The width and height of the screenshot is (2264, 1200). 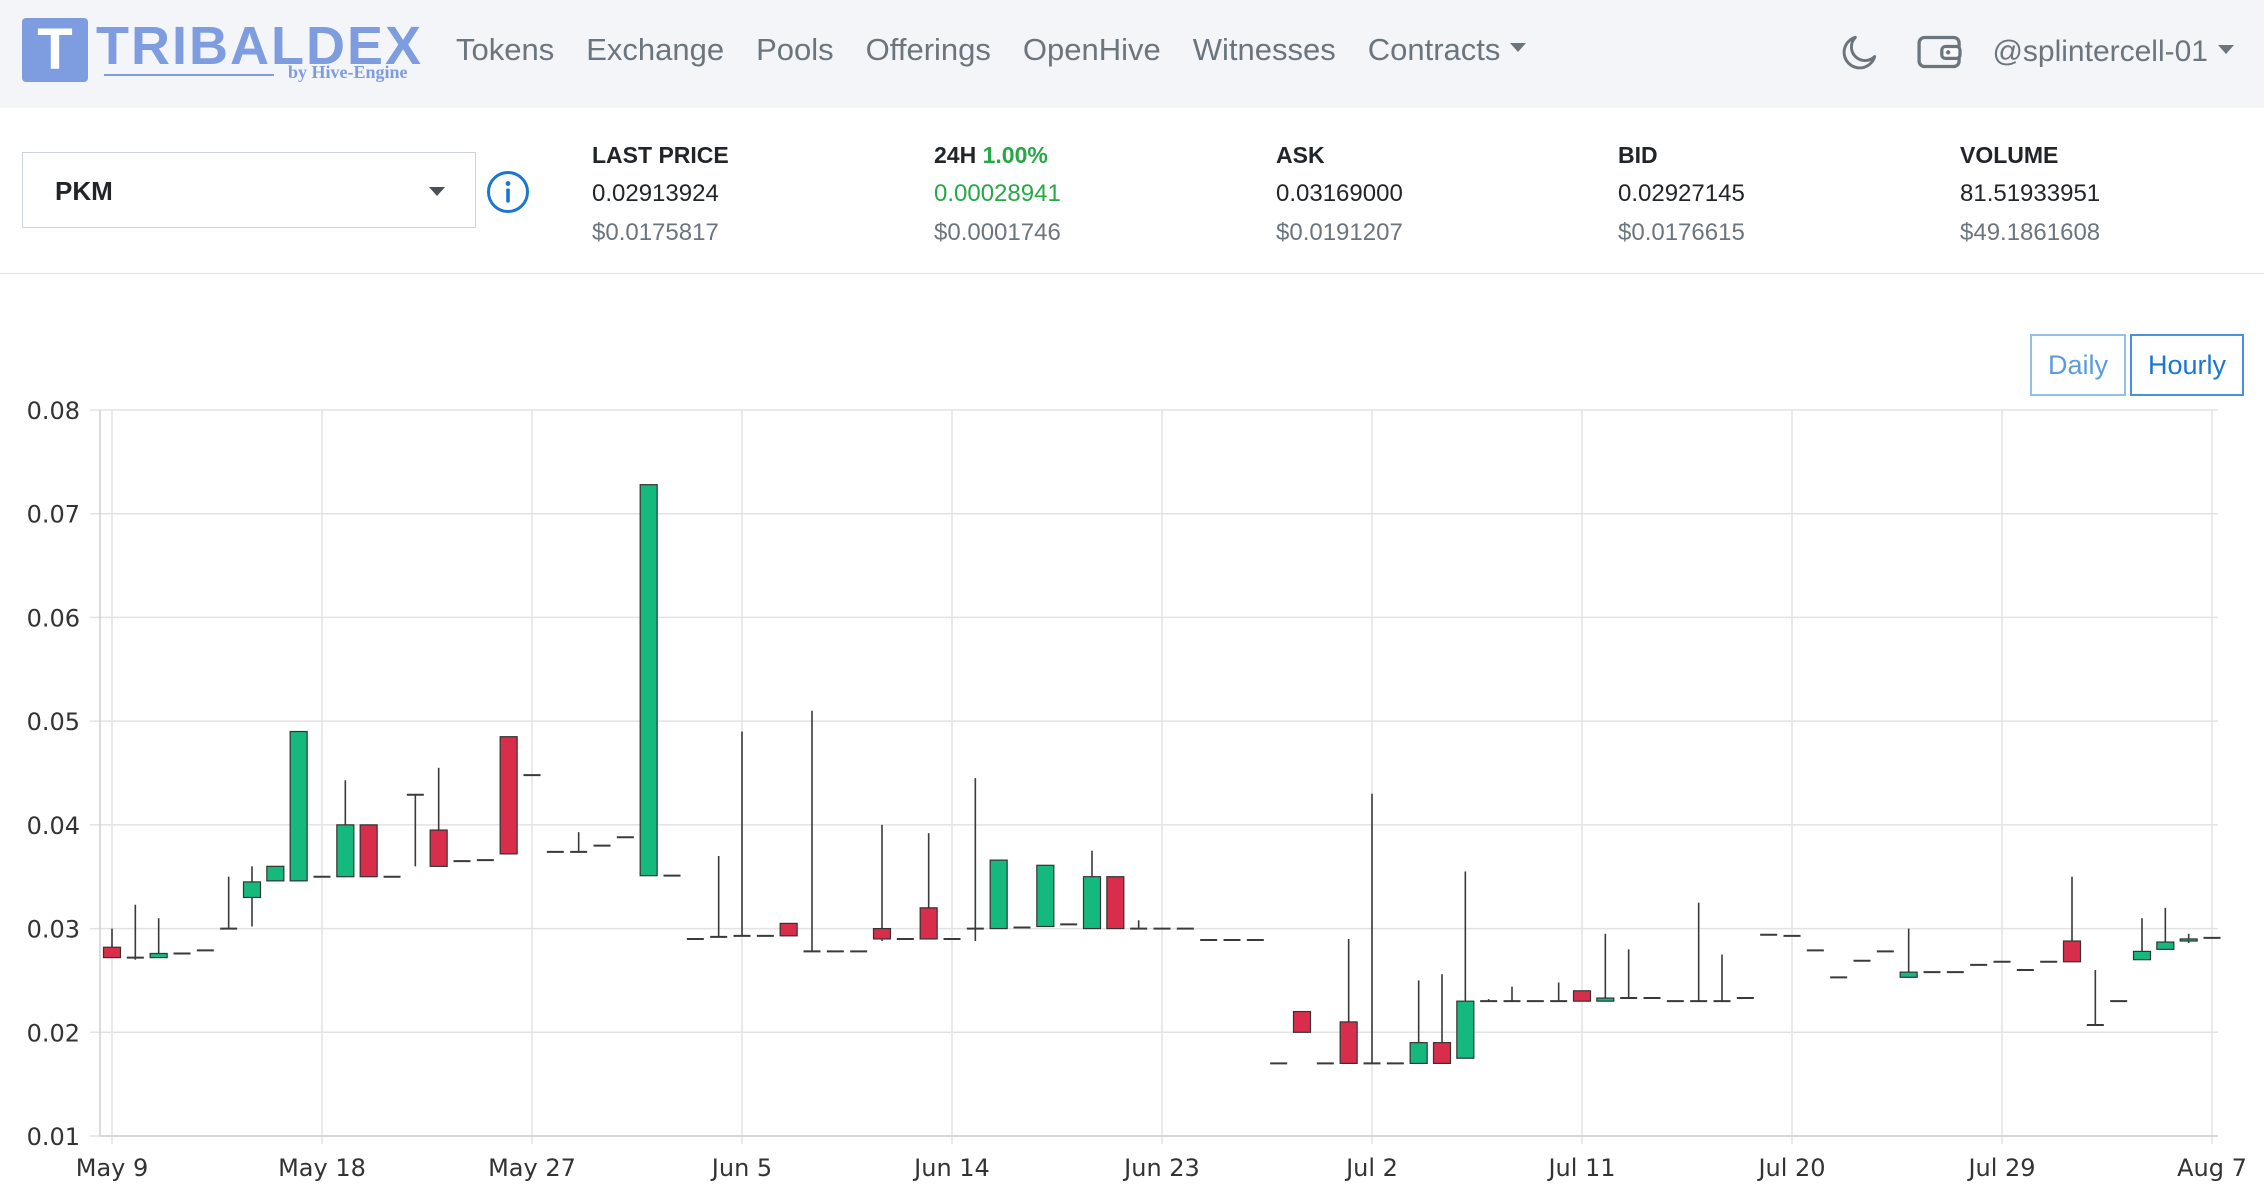 I want to click on stat-label: LAST PRICE, so click(x=660, y=155).